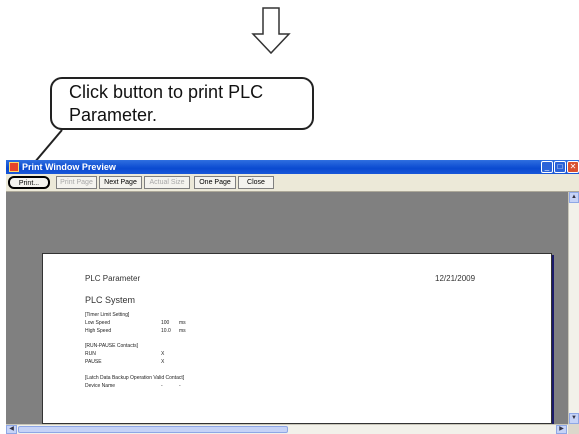 The image size is (579, 434). I want to click on param-label: High Speed, so click(98, 331).